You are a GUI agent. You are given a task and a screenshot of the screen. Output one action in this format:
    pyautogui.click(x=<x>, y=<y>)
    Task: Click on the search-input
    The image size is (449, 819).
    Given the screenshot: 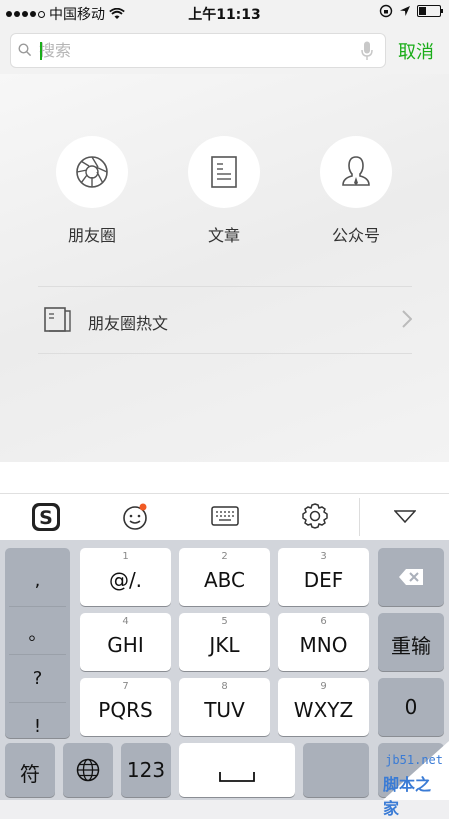 What is the action you would take?
    pyautogui.click(x=194, y=50)
    